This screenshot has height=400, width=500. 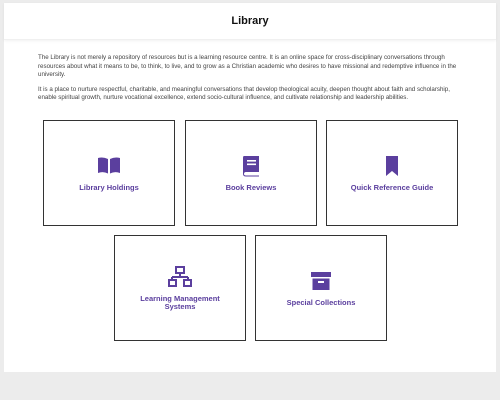 I want to click on page-header: Library, so click(x=250, y=21).